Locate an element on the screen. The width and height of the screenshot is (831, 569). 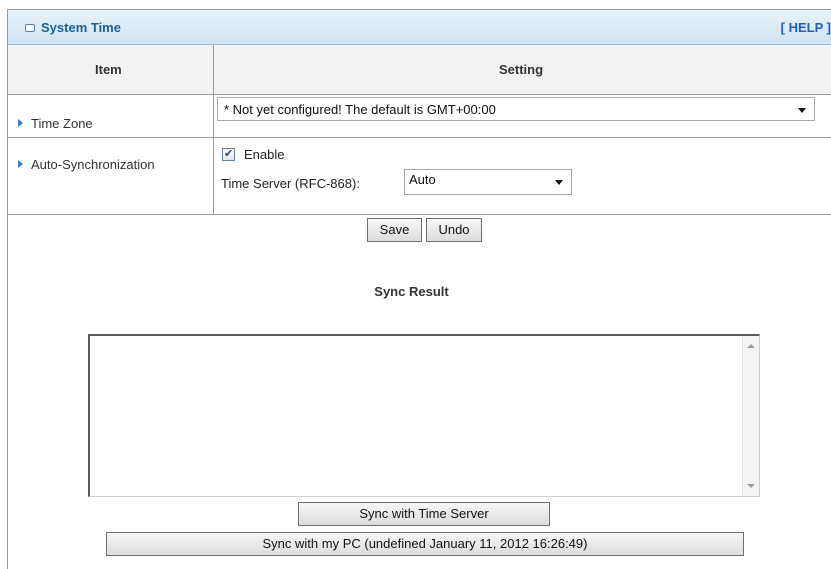
undo-button: Undo is located at coordinates (454, 230).